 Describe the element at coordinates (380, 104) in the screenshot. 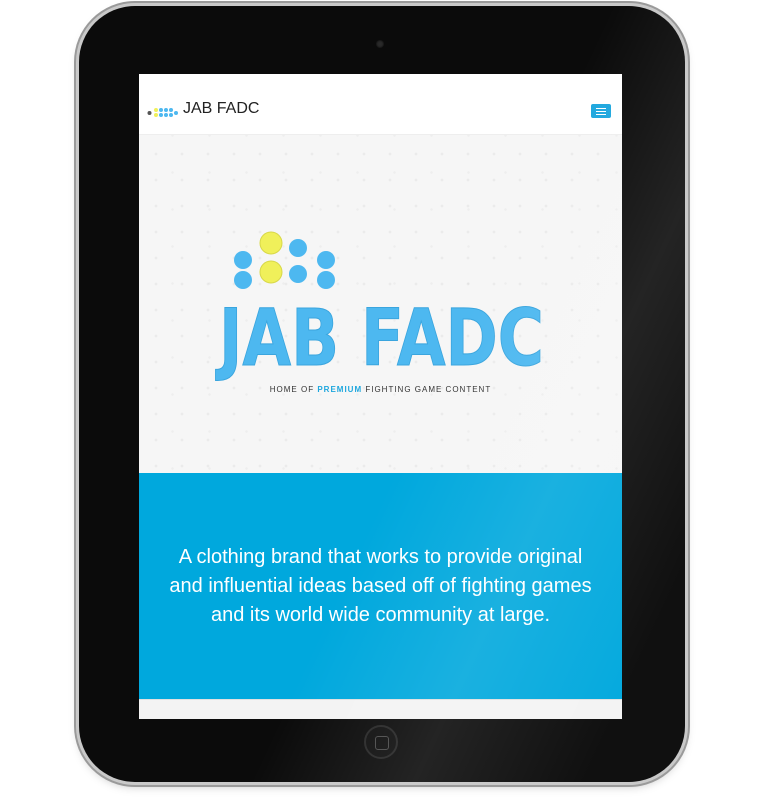

I see `navbar: JAB FADC` at that location.